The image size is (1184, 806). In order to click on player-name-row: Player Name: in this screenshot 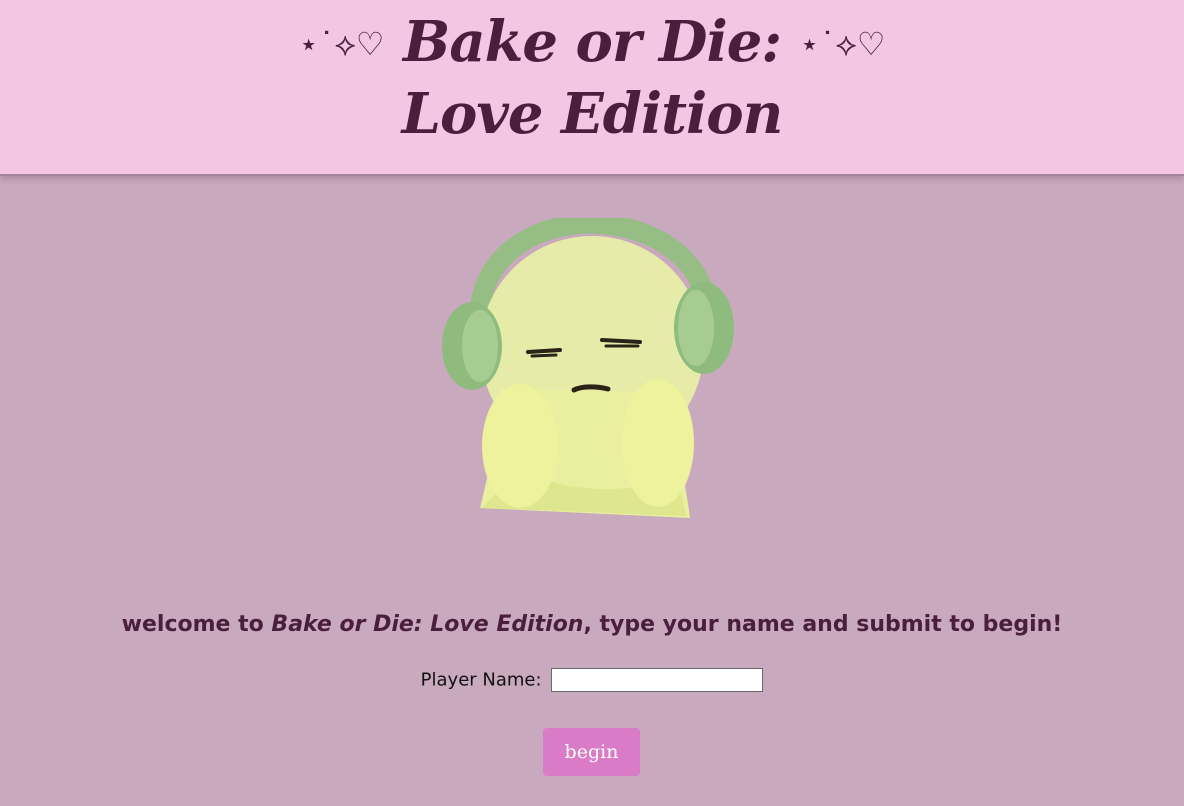, I will do `click(592, 680)`.